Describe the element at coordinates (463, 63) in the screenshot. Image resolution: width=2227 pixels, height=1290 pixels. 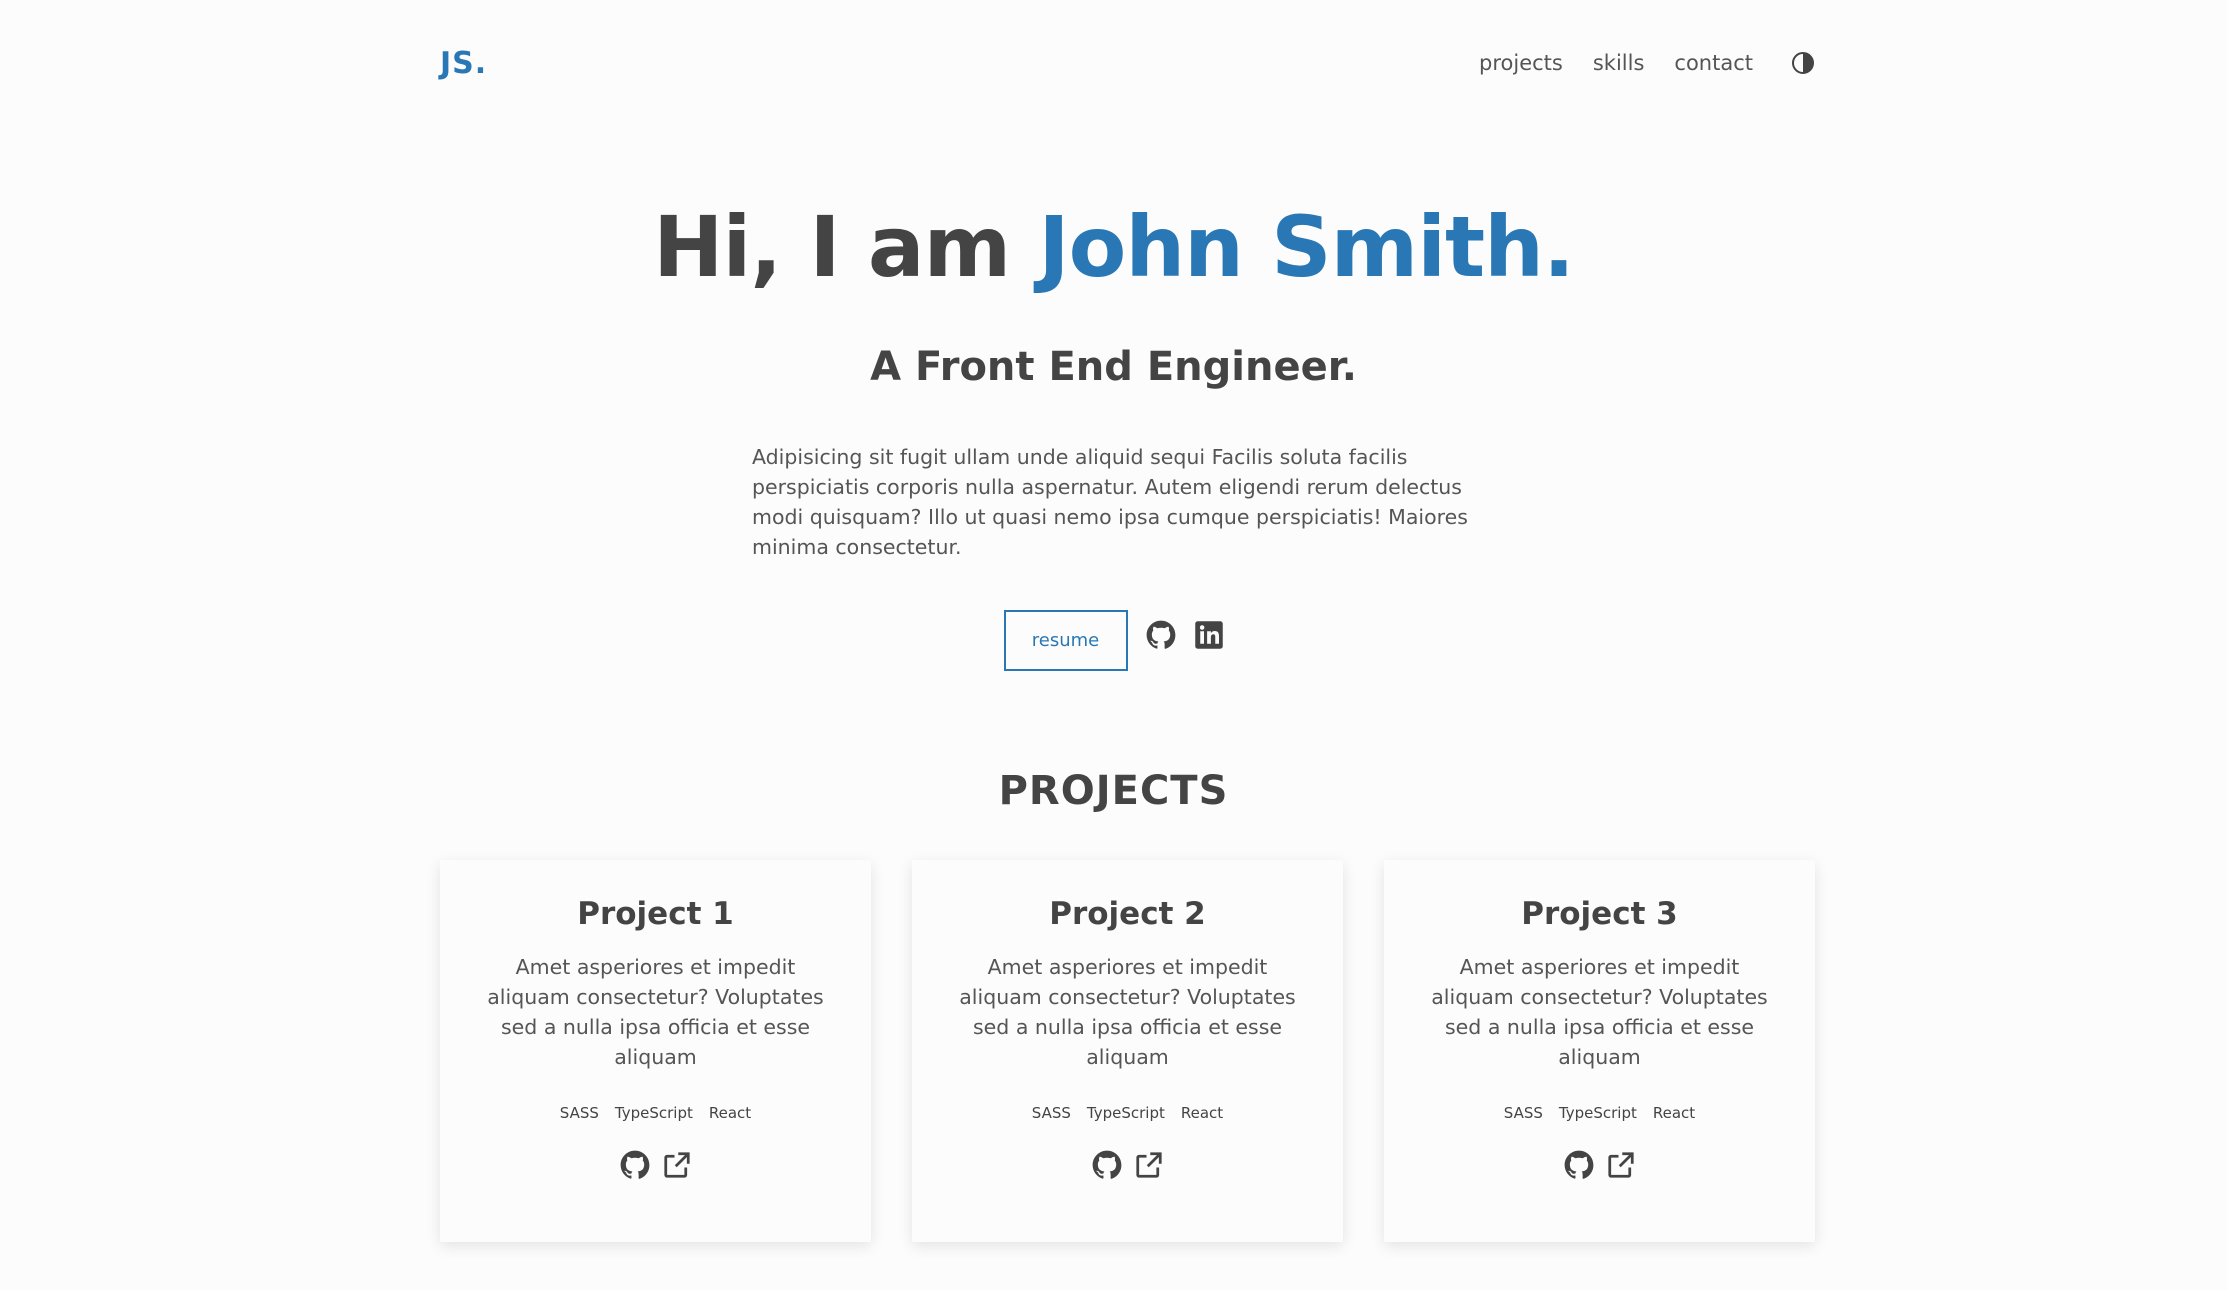
I see `logo: JS.` at that location.